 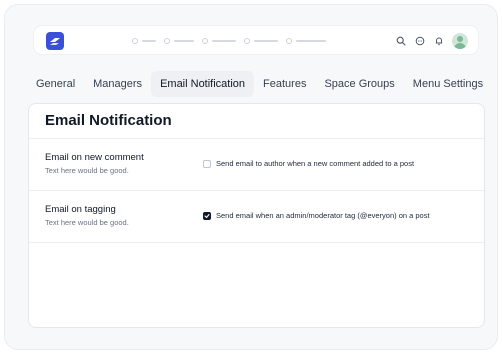 What do you see at coordinates (460, 41) in the screenshot?
I see `avatar` at bounding box center [460, 41].